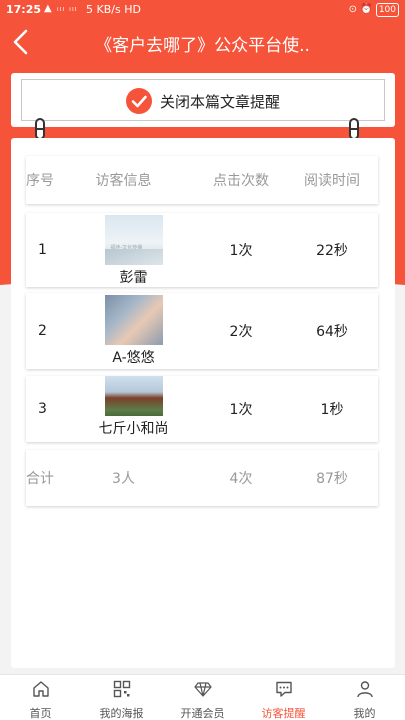  I want to click on visitor-name: 彭雷, so click(133, 278).